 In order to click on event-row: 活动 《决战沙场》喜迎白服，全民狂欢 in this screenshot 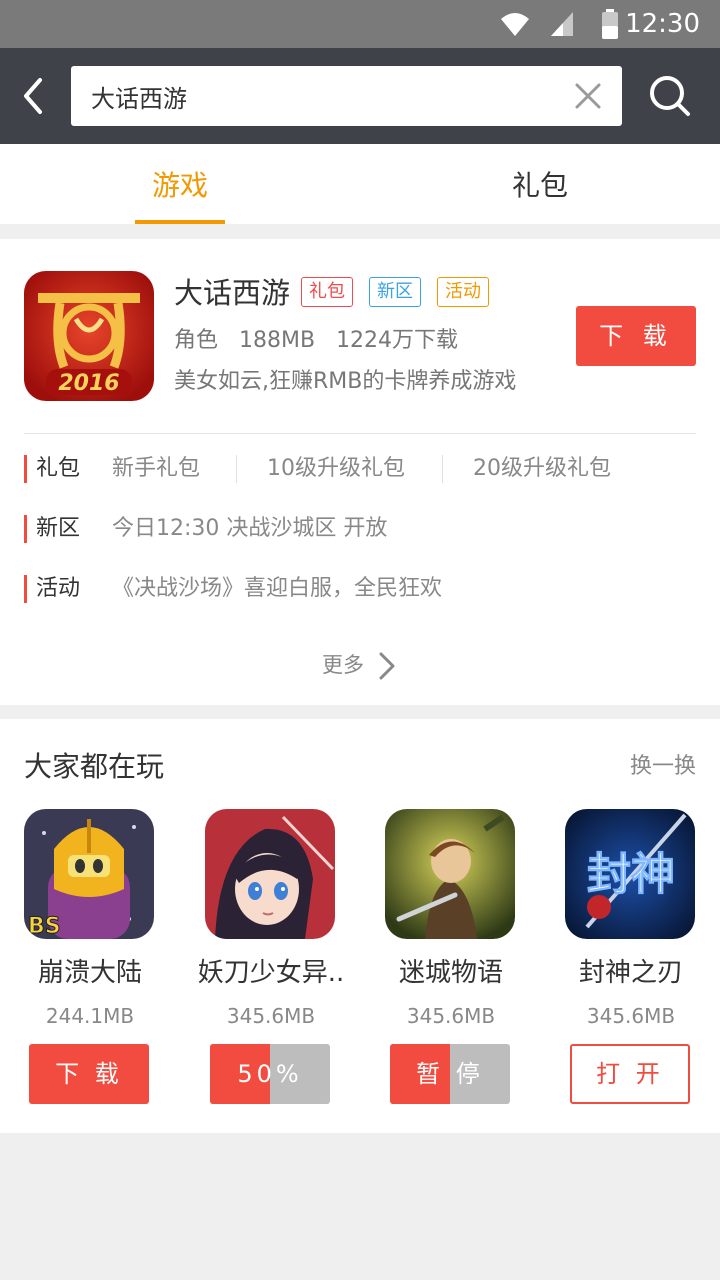, I will do `click(360, 589)`.